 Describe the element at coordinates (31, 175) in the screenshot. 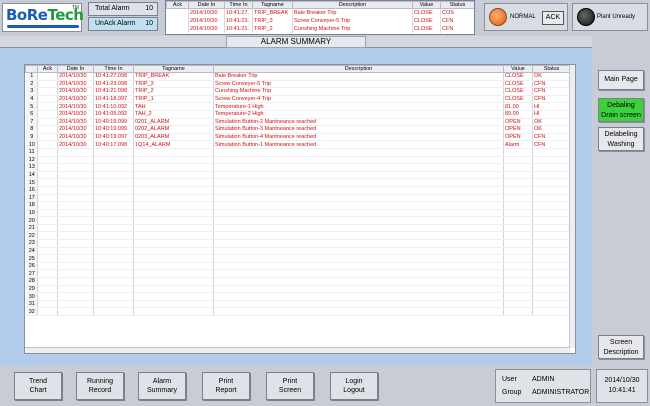

I see `empty-cell: 14` at that location.